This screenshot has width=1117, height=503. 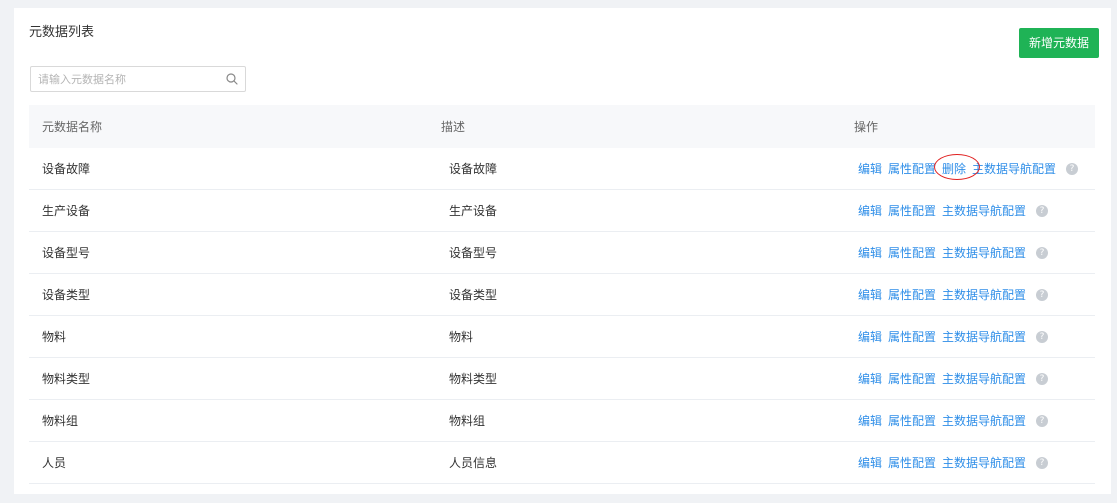 I want to click on table-row: 设备故障 设备故障 编辑 属性配置 删除 主数据导航配置?, so click(x=562, y=169).